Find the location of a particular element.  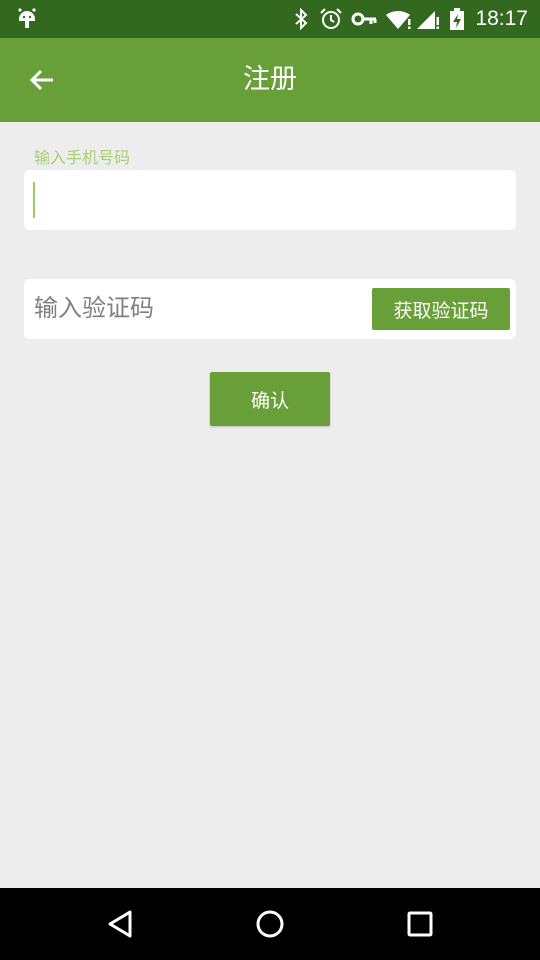

get-code-button: 获取验证码 is located at coordinates (441, 309).